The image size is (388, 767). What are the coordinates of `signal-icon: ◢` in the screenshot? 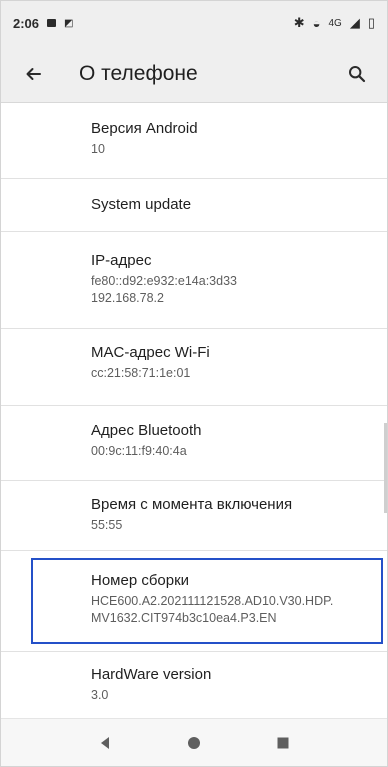 It's located at (354, 22).